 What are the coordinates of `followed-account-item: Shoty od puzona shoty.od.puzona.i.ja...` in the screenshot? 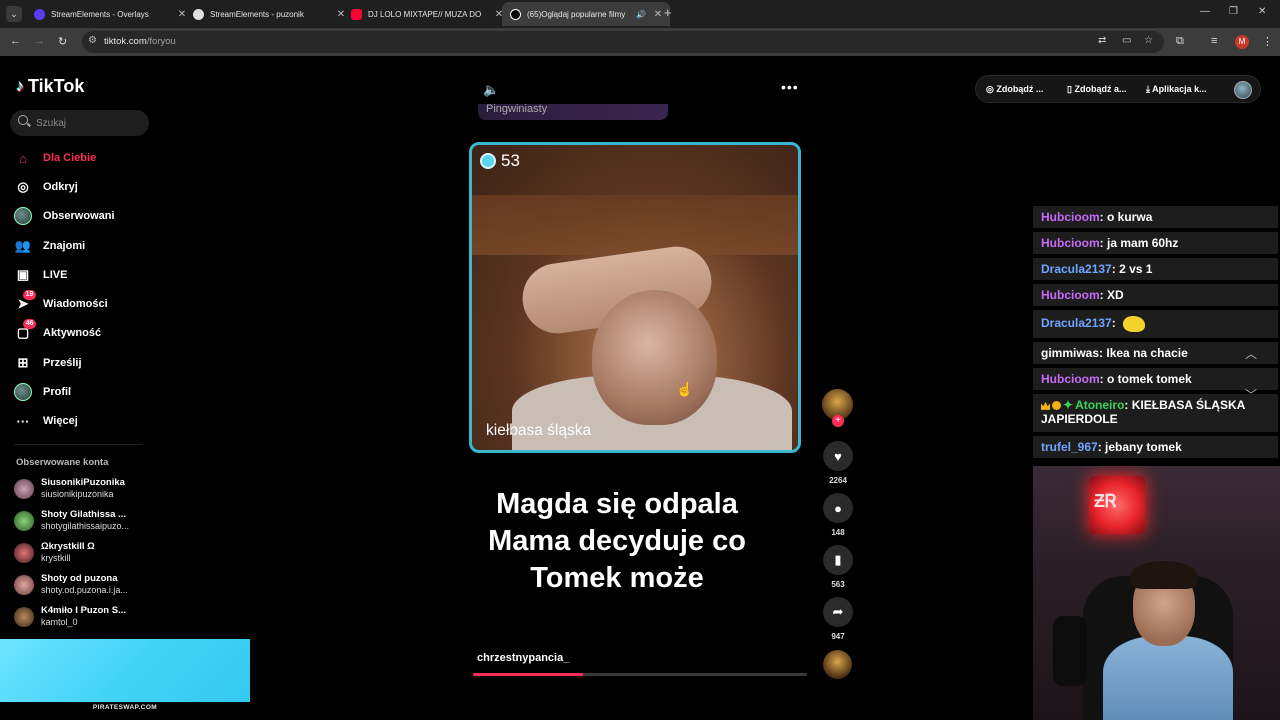 It's located at (114, 585).